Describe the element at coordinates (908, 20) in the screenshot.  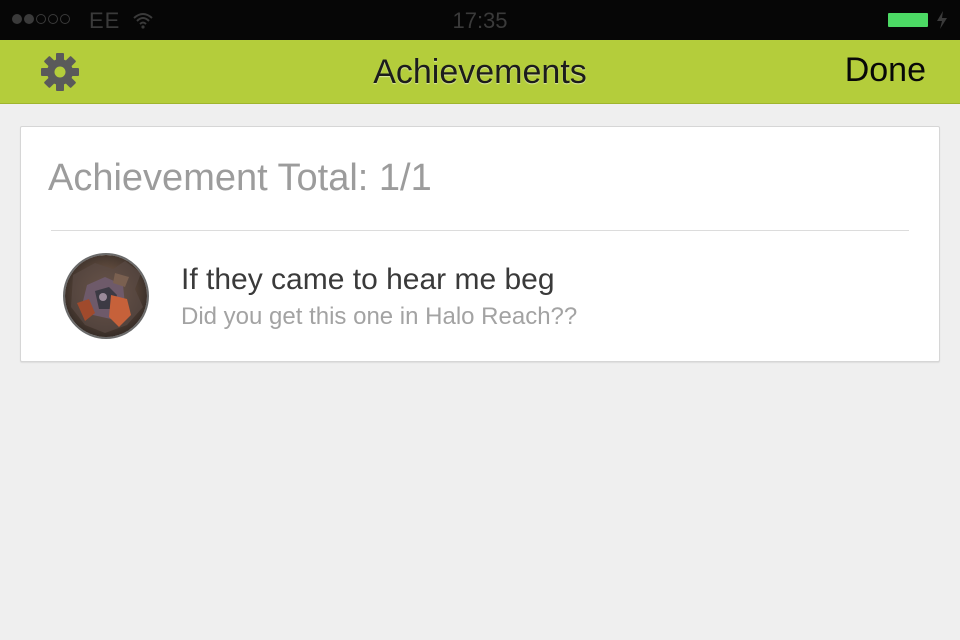
I see `battery-icon` at that location.